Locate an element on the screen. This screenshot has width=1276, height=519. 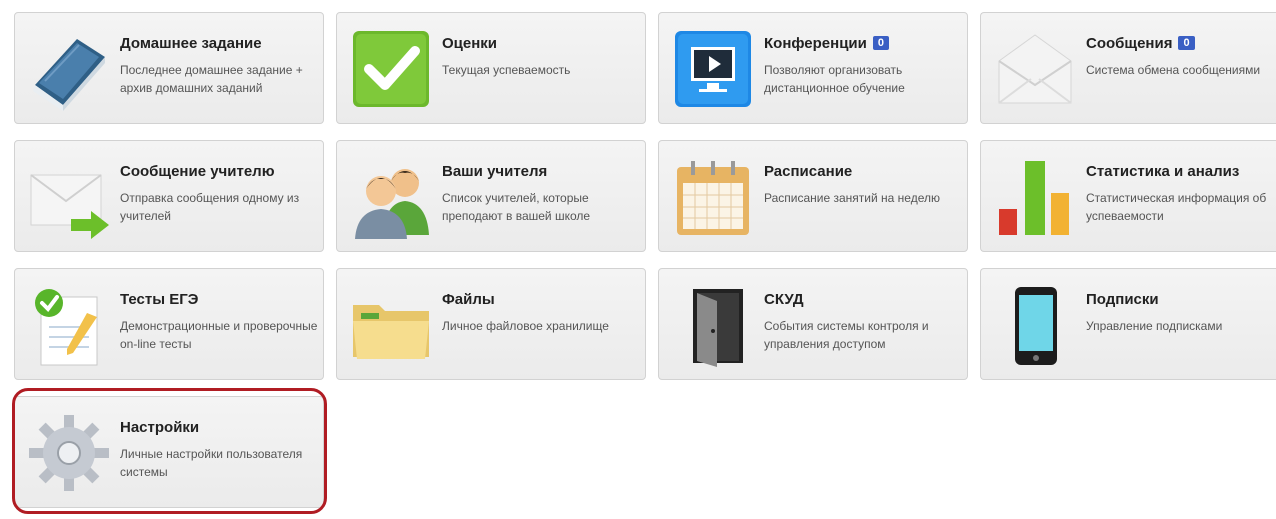
tile-description: Личные настройки пользователя системы is located at coordinates (211, 463).